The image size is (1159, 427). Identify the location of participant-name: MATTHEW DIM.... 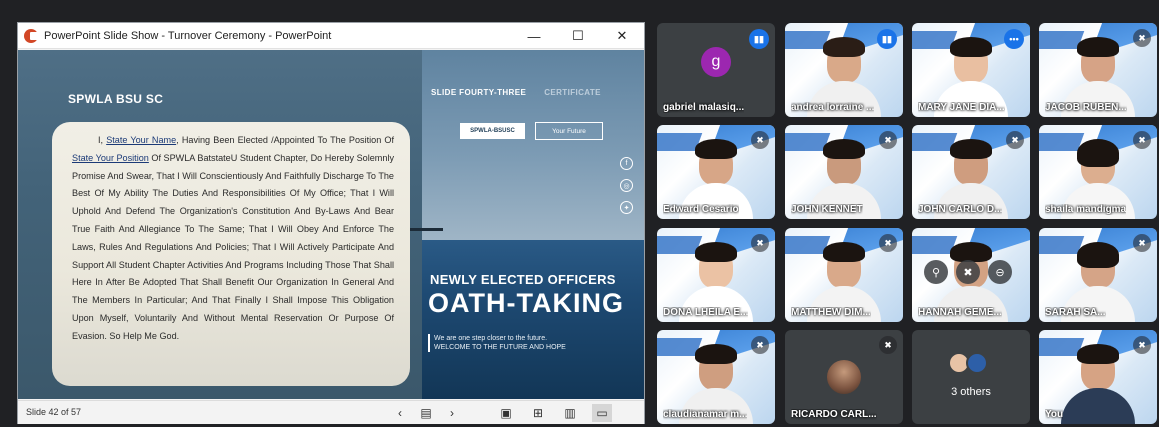
(831, 312).